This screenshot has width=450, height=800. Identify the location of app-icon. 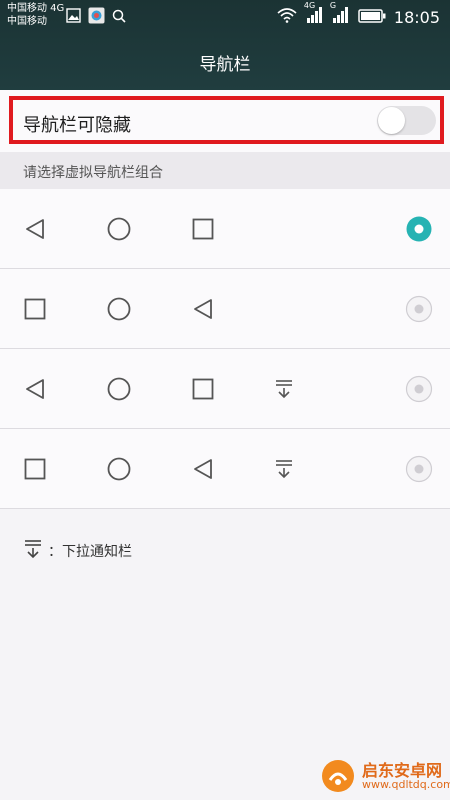
(96, 17).